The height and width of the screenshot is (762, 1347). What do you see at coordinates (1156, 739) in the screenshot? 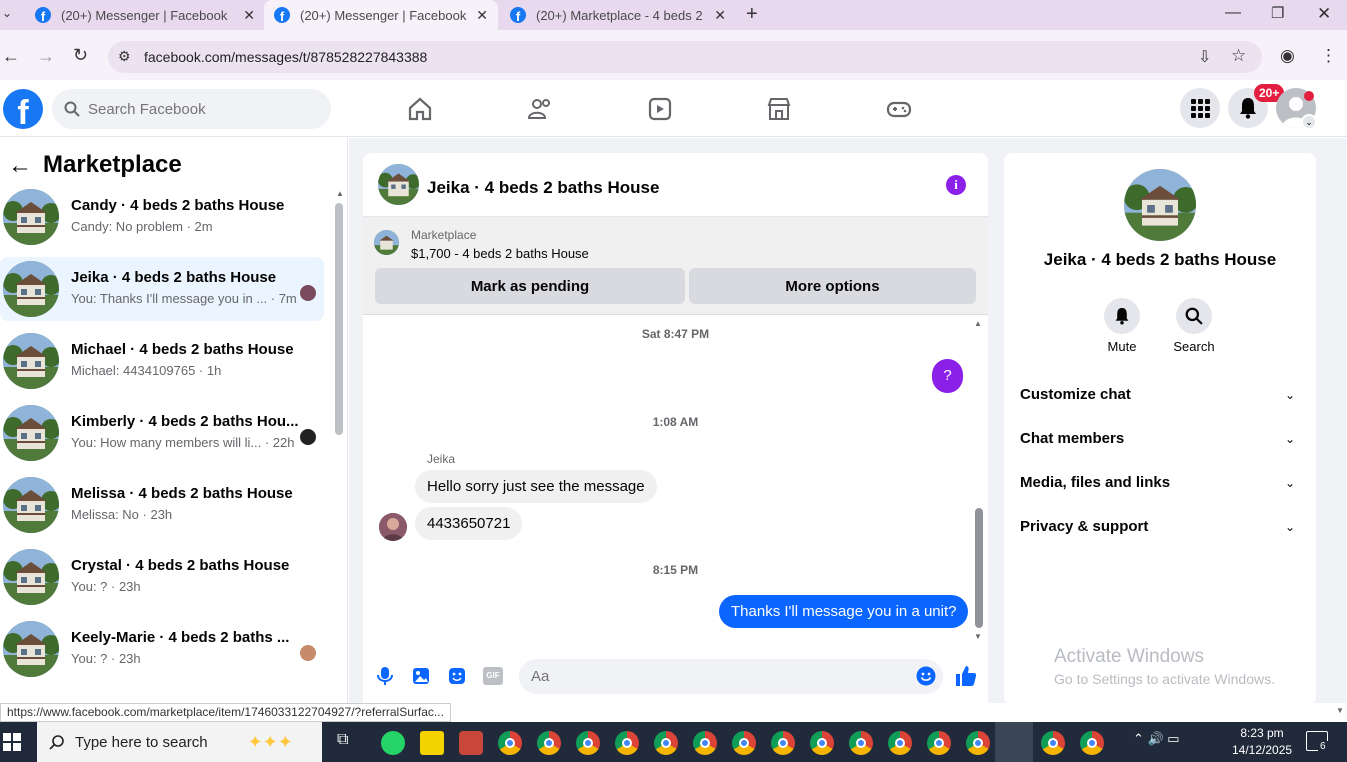
I see `system-tray-icons: ⌃ 🔊 ▭` at bounding box center [1156, 739].